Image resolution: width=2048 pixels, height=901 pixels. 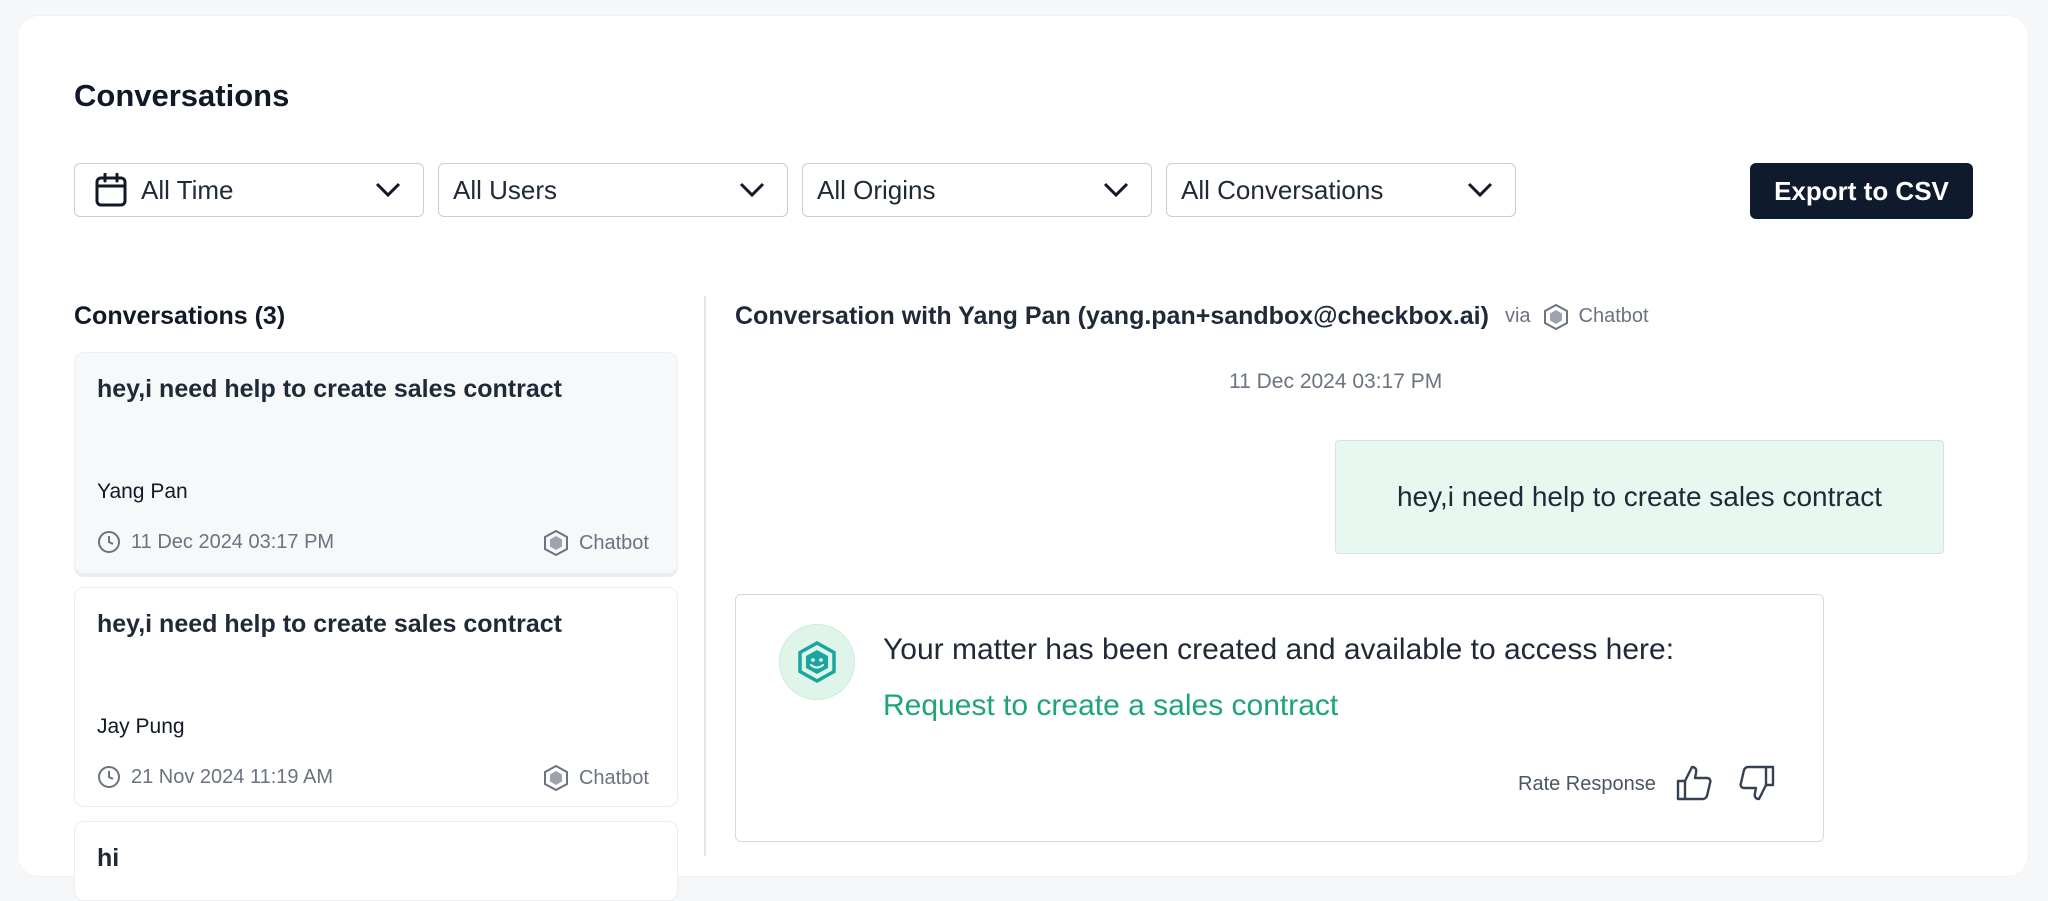 What do you see at coordinates (376, 861) in the screenshot?
I see `conversation-list-item: hi` at bounding box center [376, 861].